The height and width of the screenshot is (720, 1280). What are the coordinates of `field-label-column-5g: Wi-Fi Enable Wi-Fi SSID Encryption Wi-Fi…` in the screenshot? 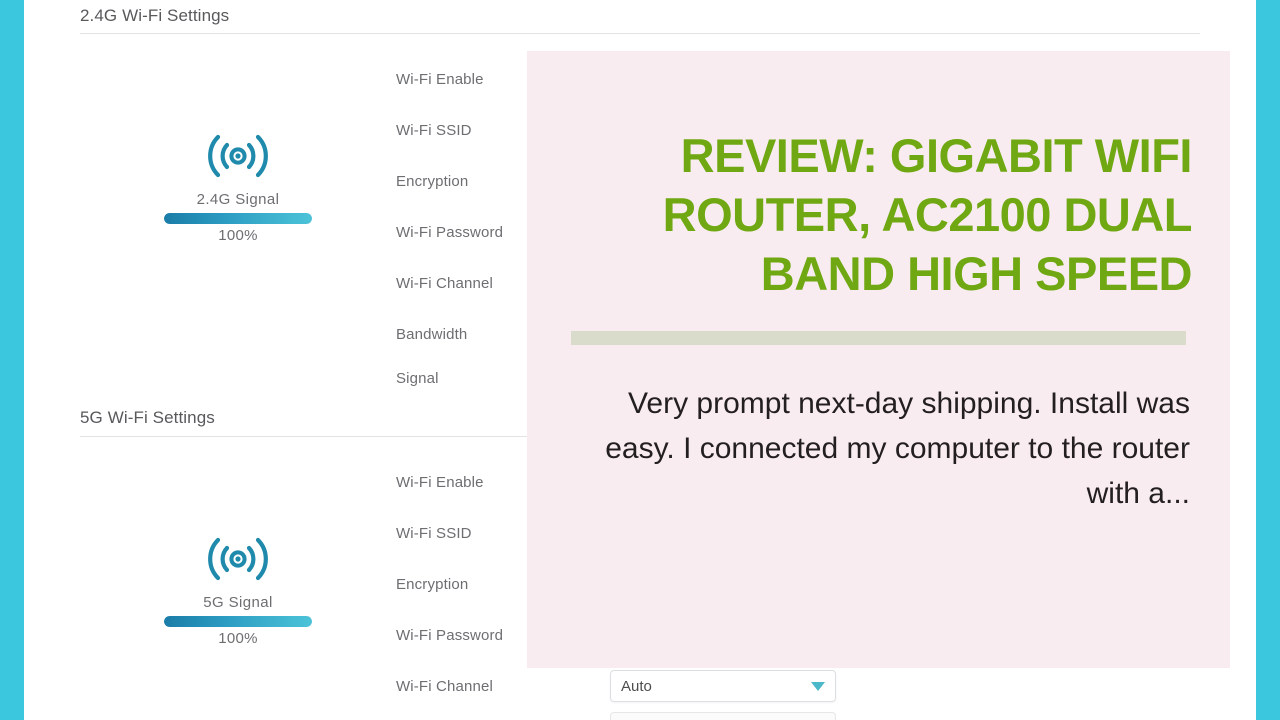 It's located at (449, 596).